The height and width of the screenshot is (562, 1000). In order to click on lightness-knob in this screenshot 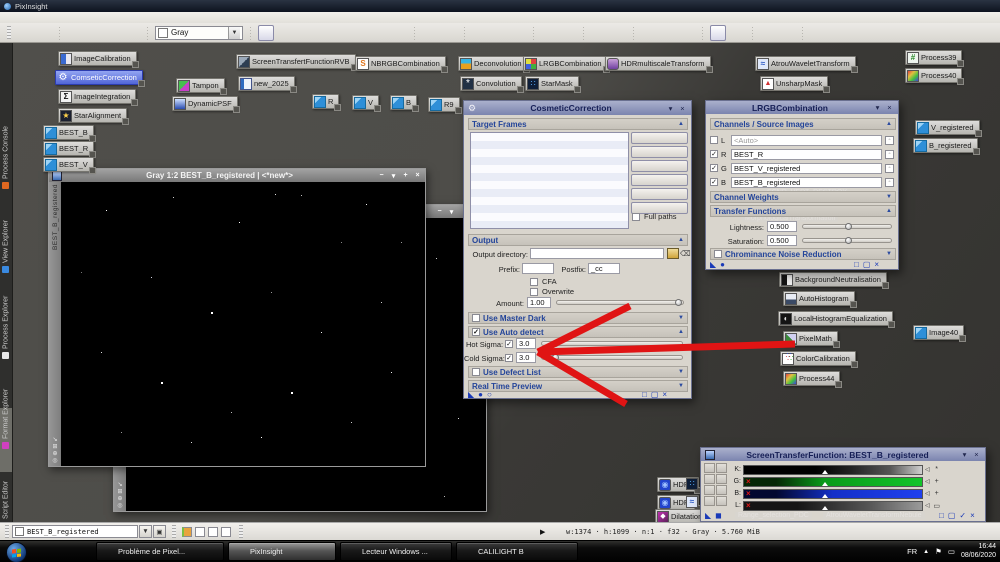, I will do `click(849, 226)`.